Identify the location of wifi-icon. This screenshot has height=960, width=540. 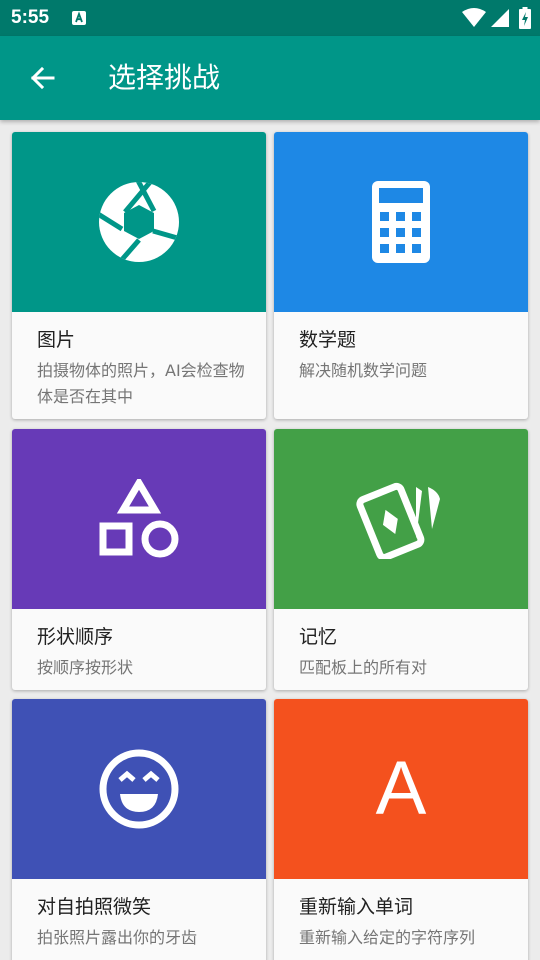
(474, 17).